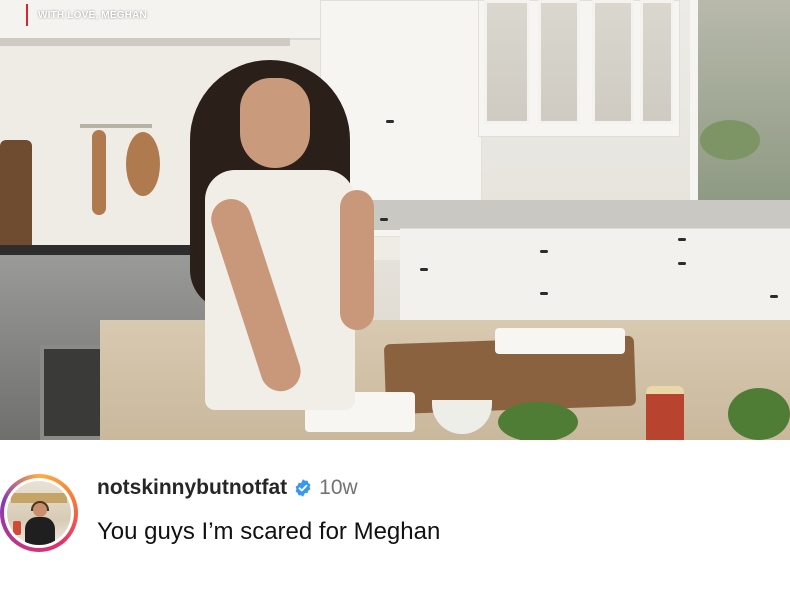  I want to click on wooden-spoon, so click(99, 172).